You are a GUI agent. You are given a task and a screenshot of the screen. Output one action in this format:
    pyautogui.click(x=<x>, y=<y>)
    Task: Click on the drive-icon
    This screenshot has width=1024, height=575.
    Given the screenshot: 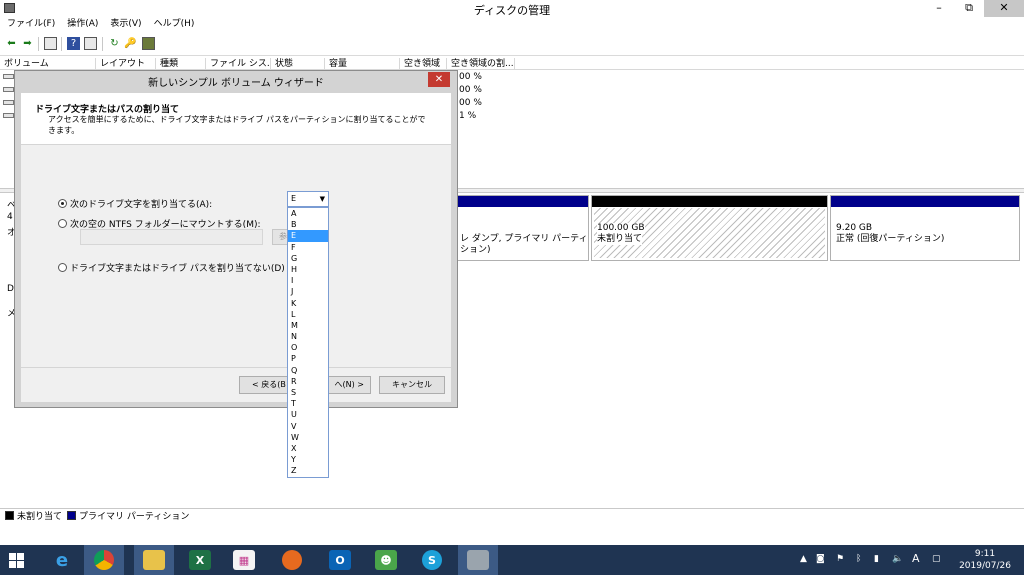 What is the action you would take?
    pyautogui.click(x=8, y=115)
    